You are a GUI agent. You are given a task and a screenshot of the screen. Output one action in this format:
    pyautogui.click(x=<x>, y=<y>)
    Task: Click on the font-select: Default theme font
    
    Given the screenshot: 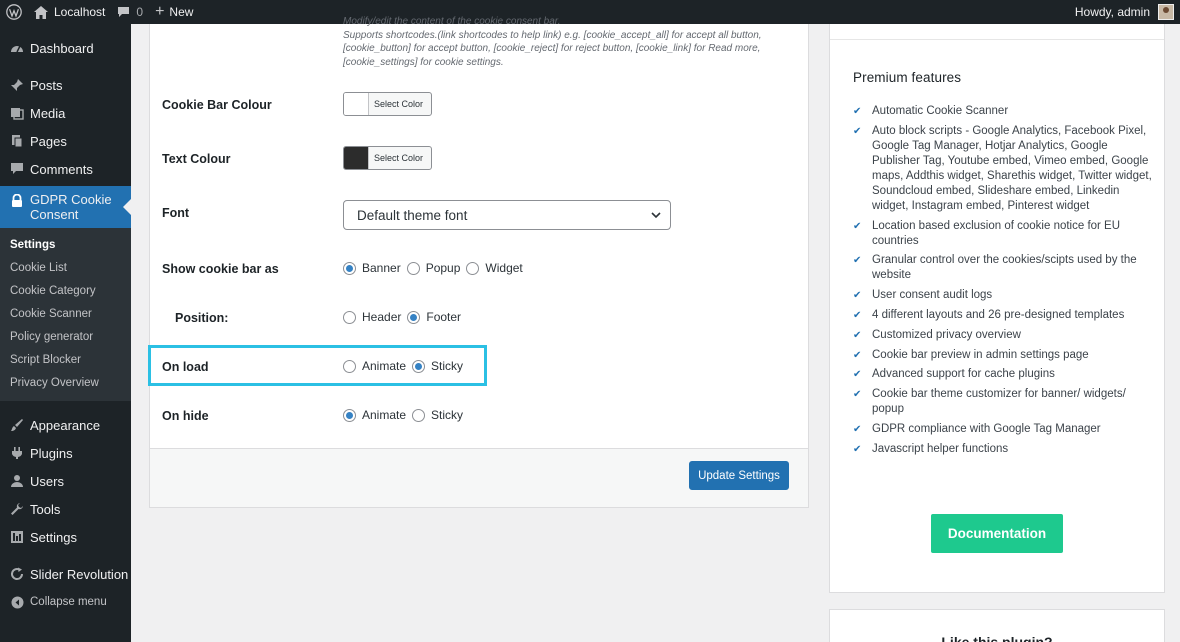 What is the action you would take?
    pyautogui.click(x=507, y=215)
    